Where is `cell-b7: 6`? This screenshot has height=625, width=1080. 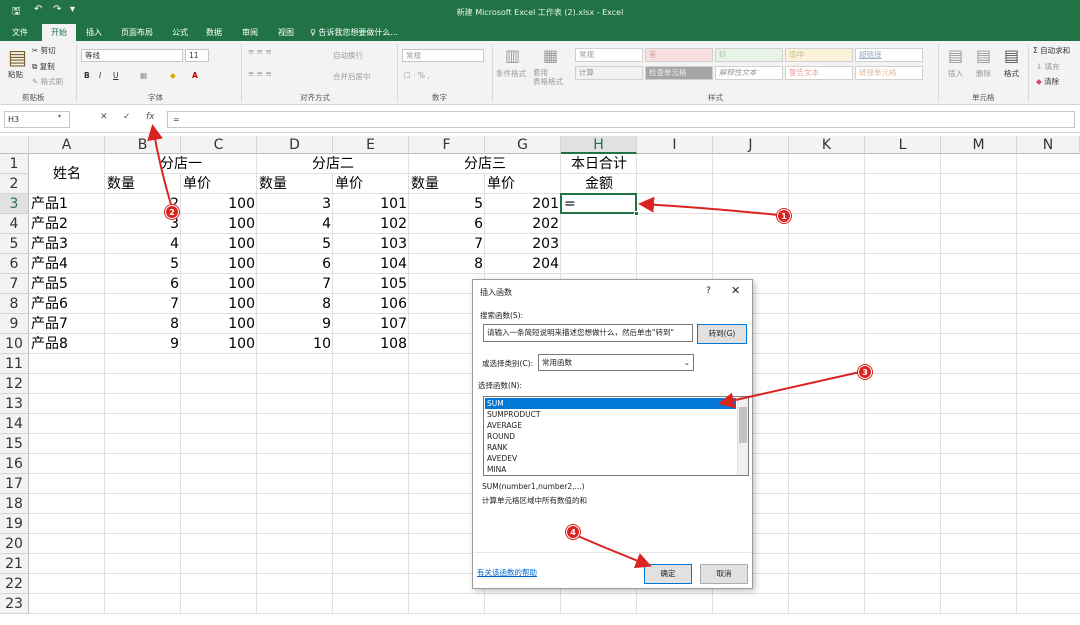
cell-b7: 6 is located at coordinates (143, 284).